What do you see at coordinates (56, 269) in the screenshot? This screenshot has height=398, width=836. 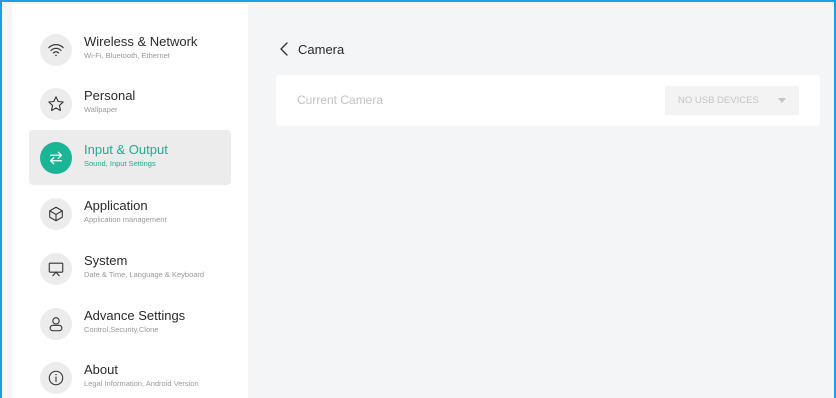 I see `presentation-board-icon` at bounding box center [56, 269].